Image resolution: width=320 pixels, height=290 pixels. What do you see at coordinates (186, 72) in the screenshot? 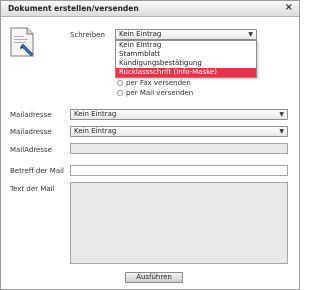
I see `dropdown-option-selected: Rücklassschrift (Info-Maske)` at bounding box center [186, 72].